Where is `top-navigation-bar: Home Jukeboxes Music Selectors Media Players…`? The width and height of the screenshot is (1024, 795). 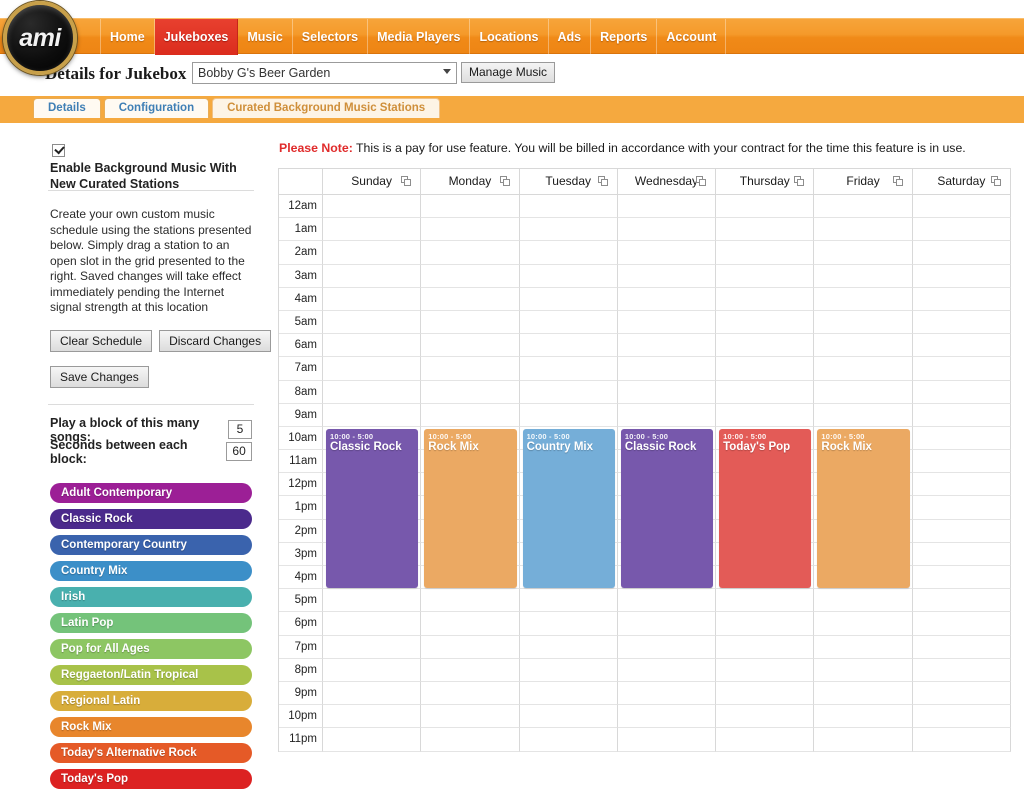 top-navigation-bar: Home Jukeboxes Music Selectors Media Players… is located at coordinates (512, 36).